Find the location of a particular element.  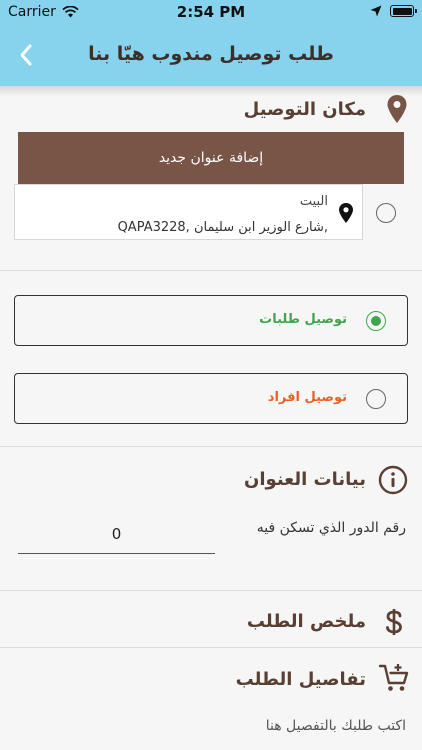

order-summary-title: ملخص الطلب is located at coordinates (306, 621).